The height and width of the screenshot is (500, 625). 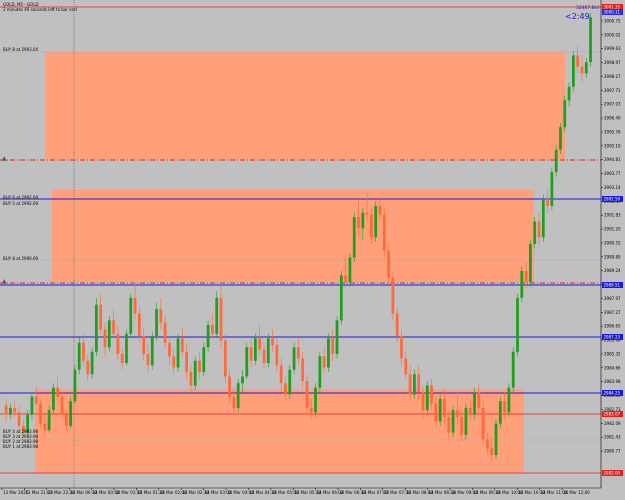 What do you see at coordinates (612, 118) in the screenshot?
I see `price-tick-label: 2996.40` at bounding box center [612, 118].